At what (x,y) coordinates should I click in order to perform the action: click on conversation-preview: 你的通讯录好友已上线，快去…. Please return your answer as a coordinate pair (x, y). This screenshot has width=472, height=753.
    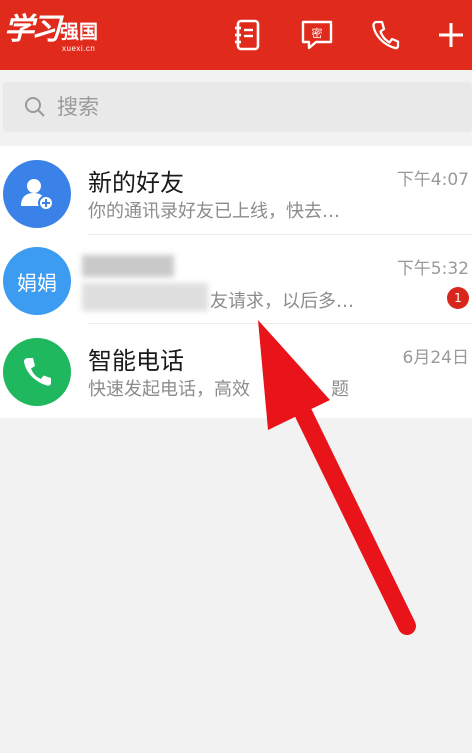
    Looking at the image, I should click on (214, 211).